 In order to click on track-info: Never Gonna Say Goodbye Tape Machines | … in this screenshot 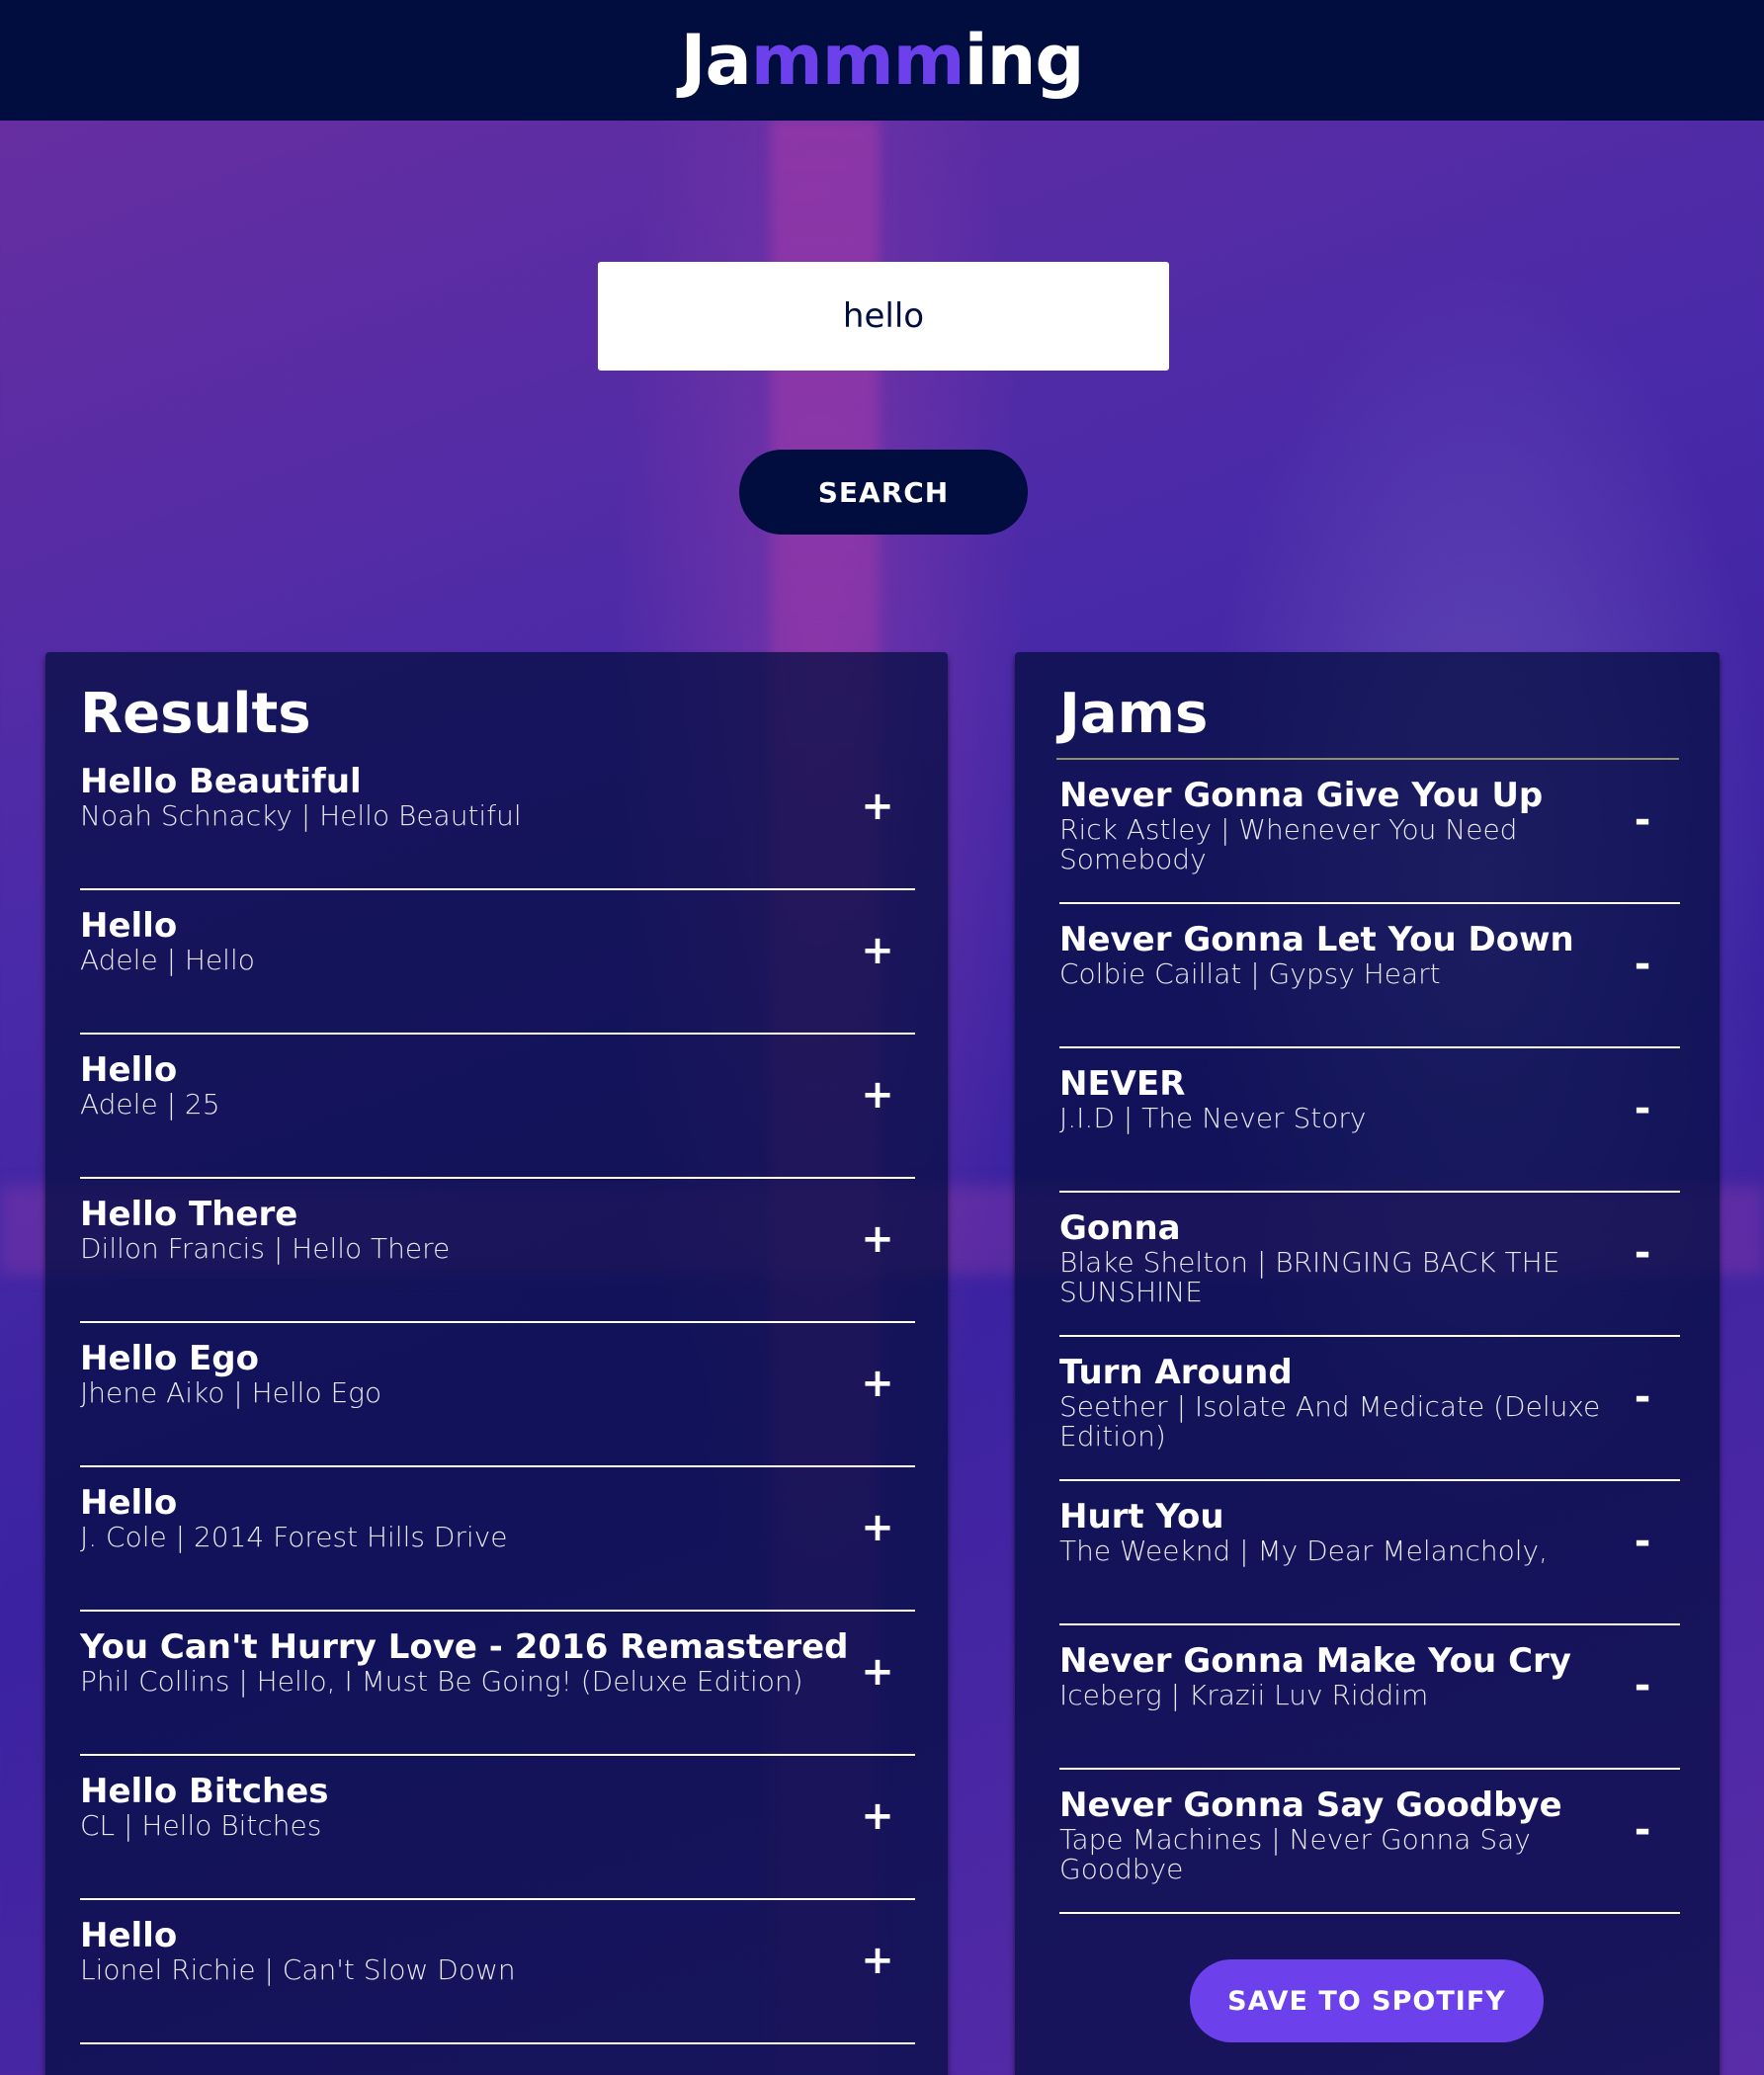, I will do `click(1336, 1834)`.